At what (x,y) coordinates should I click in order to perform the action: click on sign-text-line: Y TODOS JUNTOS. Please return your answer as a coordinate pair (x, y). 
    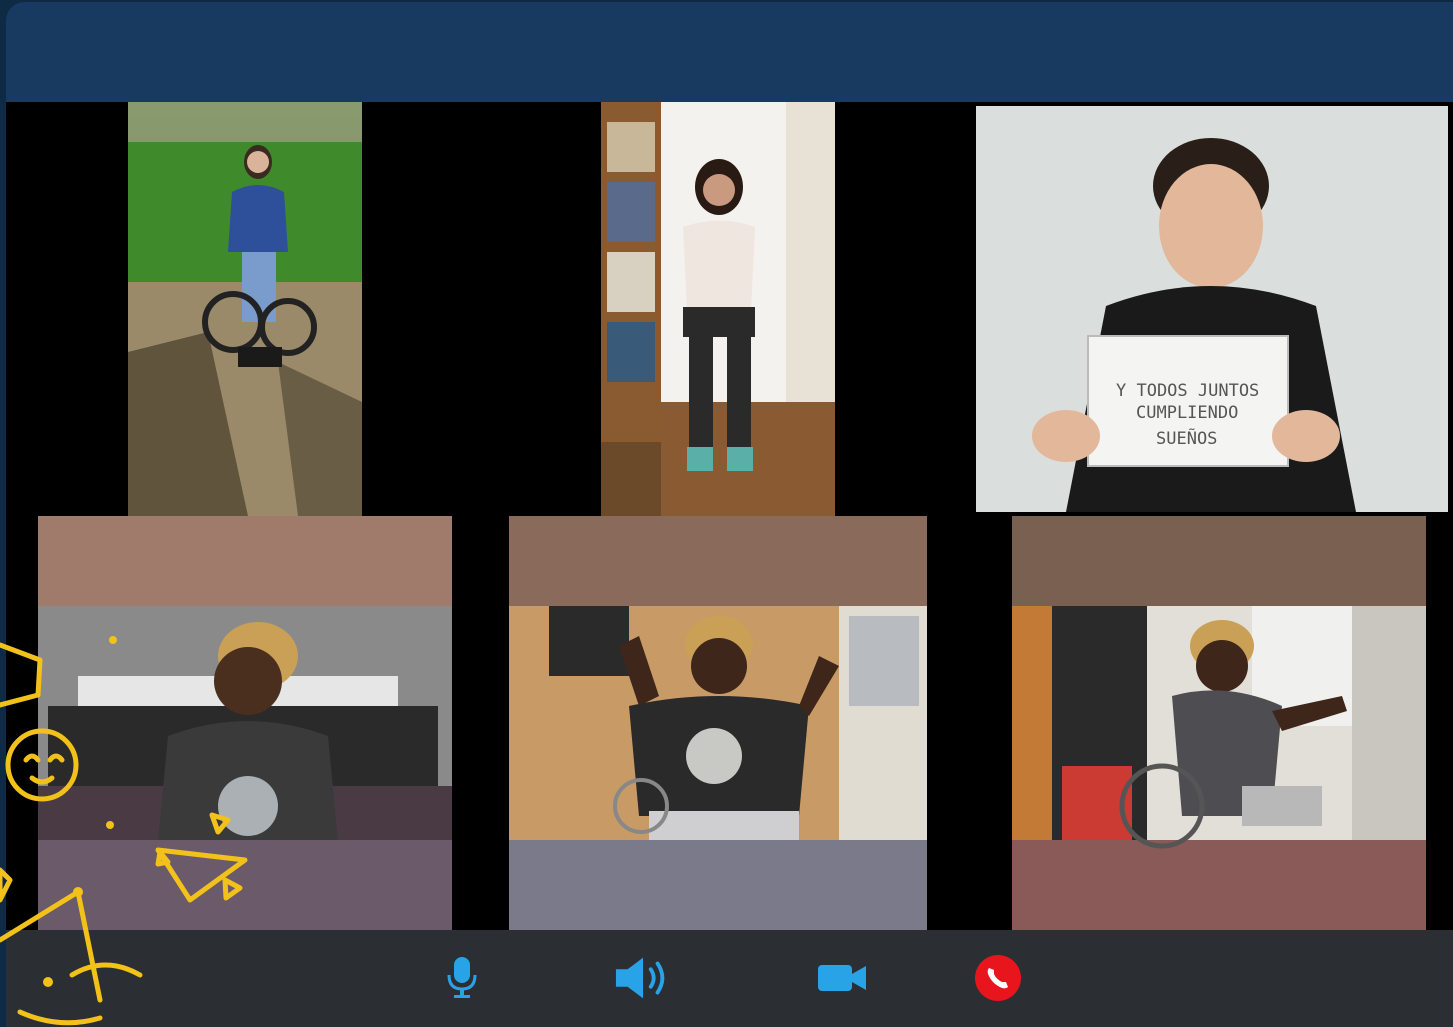
    Looking at the image, I should click on (1187, 391).